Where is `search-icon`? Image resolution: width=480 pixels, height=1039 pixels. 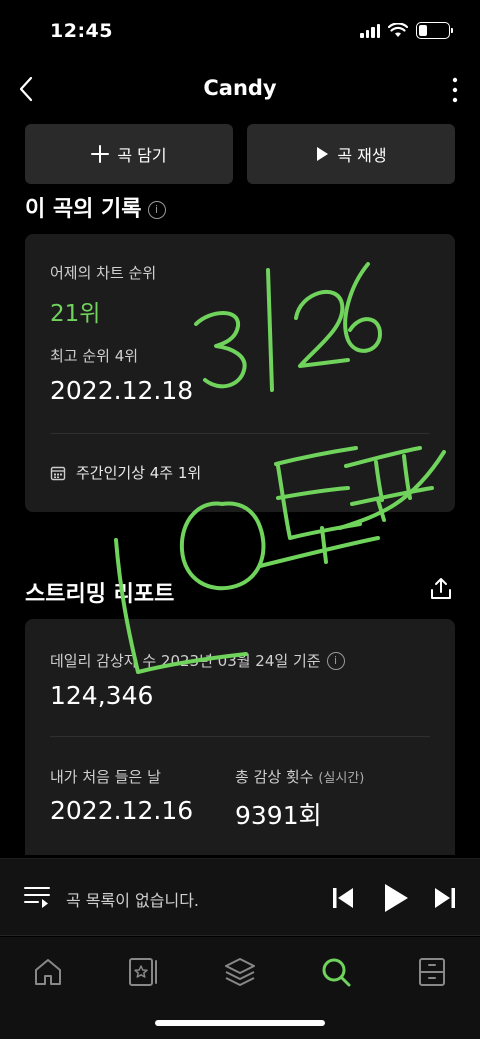 search-icon is located at coordinates (336, 972).